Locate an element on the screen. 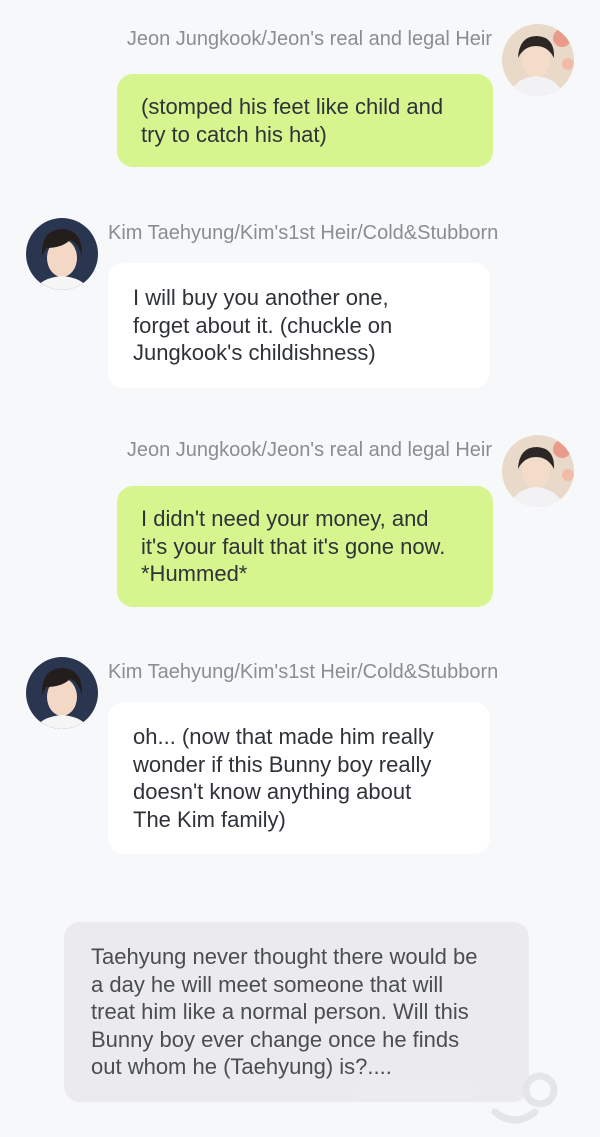 Image resolution: width=600 pixels, height=1137 pixels. message-line: wonder if this Bunny boy really is located at coordinates (282, 764).